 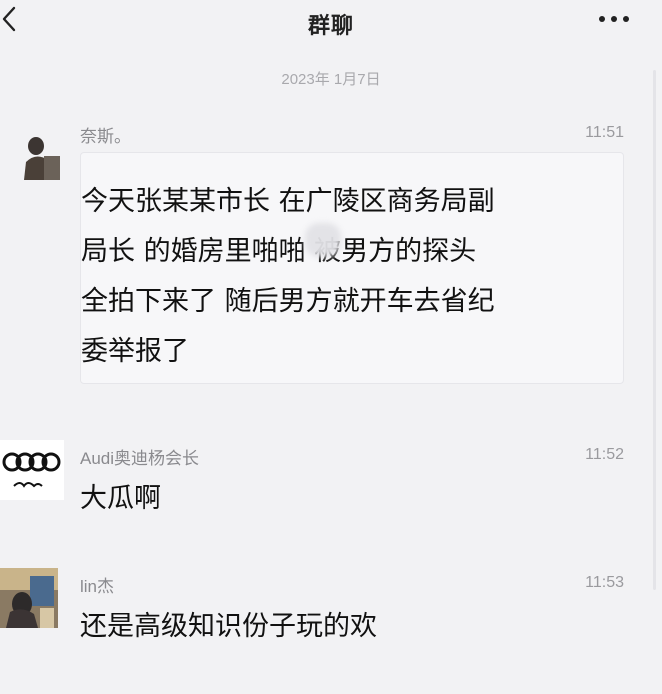 I want to click on message-line: 委举报了, so click(x=135, y=351).